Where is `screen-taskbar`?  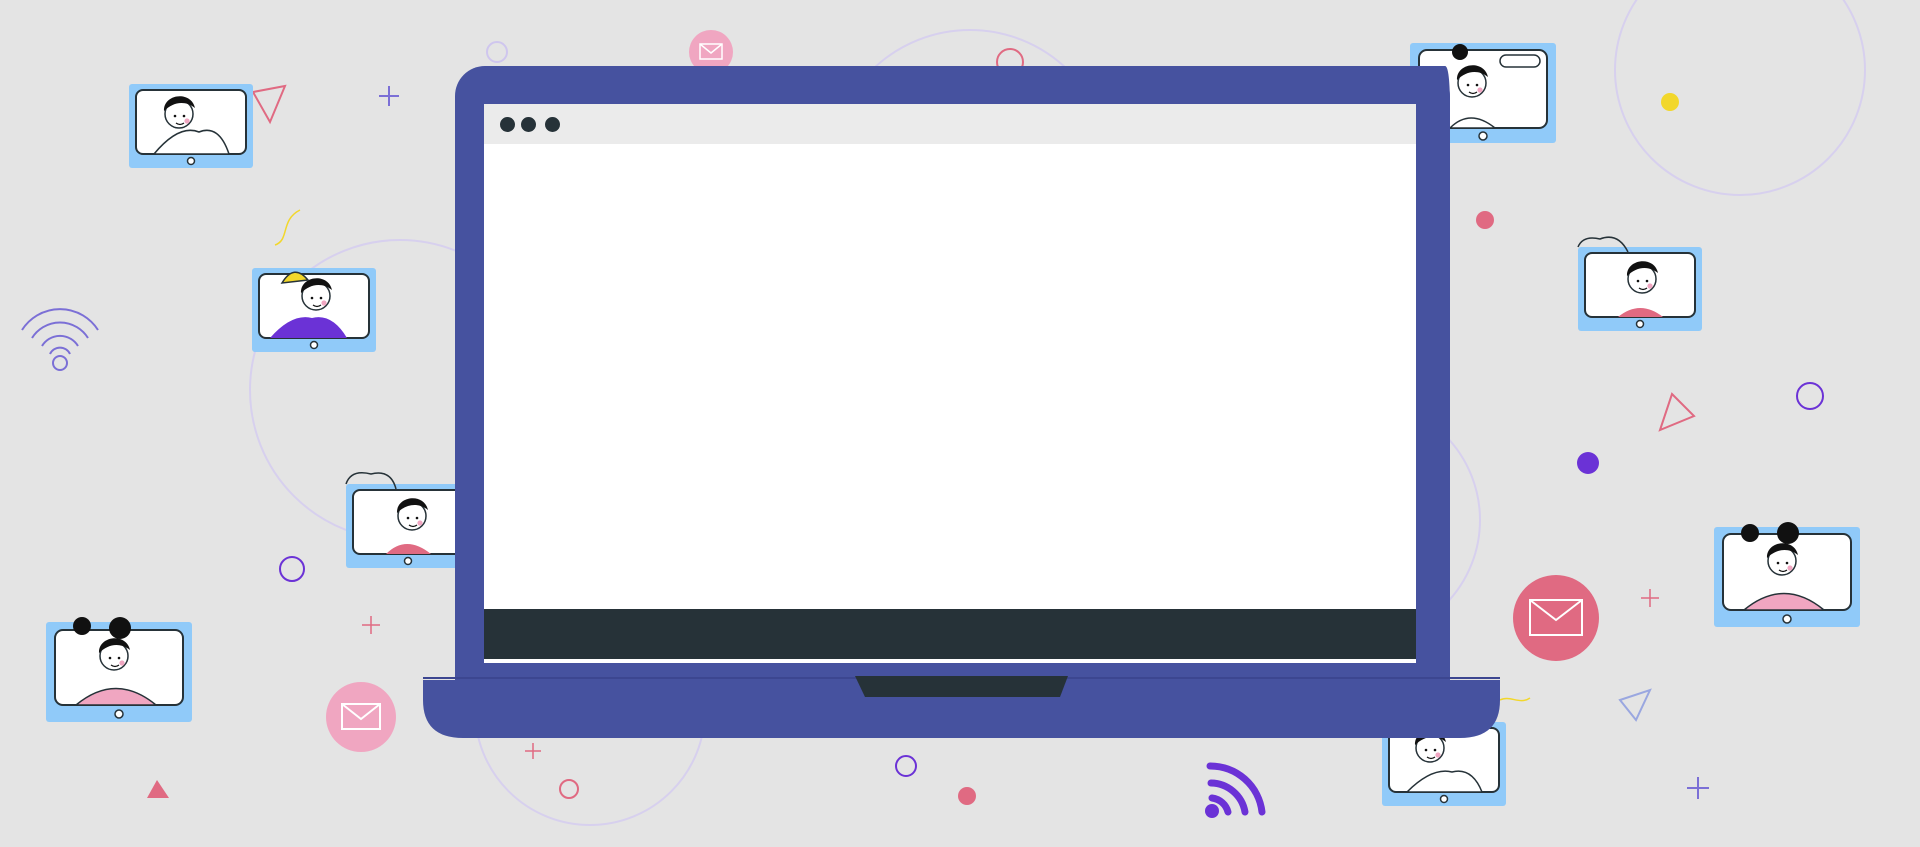 screen-taskbar is located at coordinates (950, 634).